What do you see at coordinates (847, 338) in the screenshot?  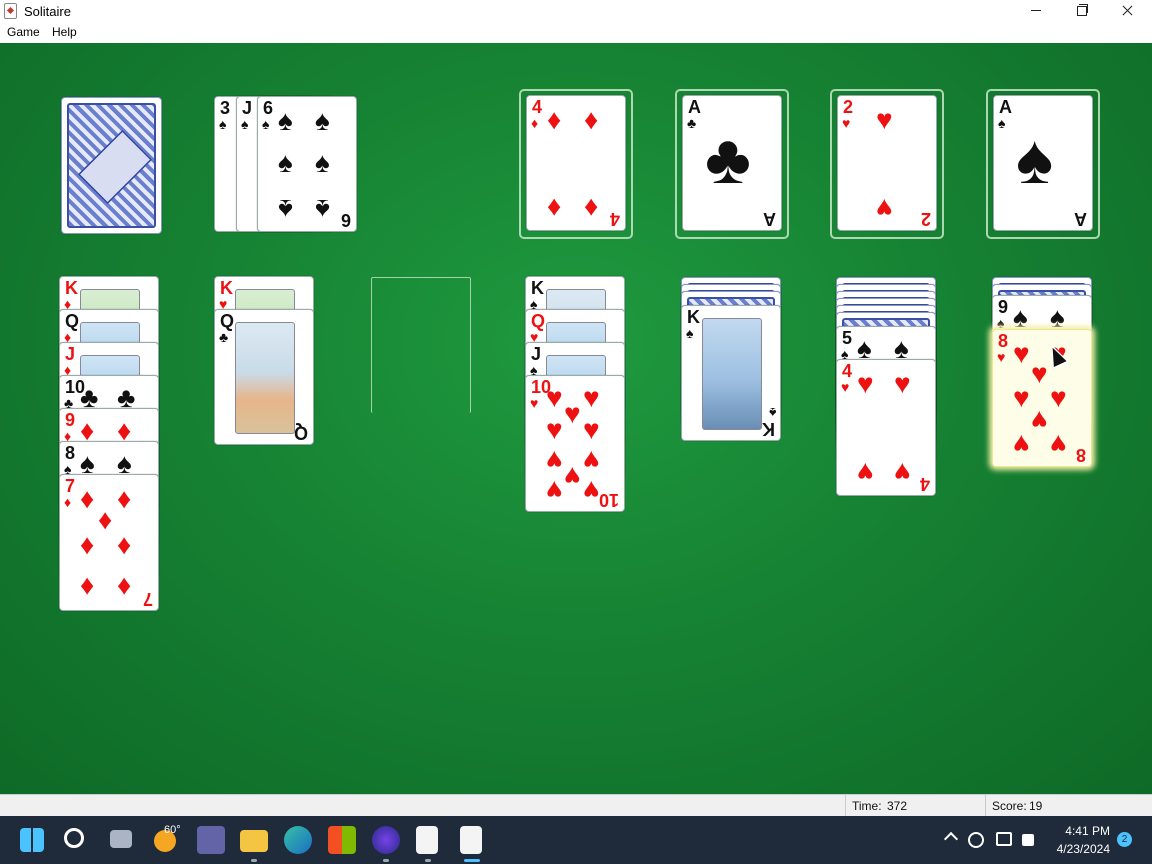 I see `card-rank: 5` at bounding box center [847, 338].